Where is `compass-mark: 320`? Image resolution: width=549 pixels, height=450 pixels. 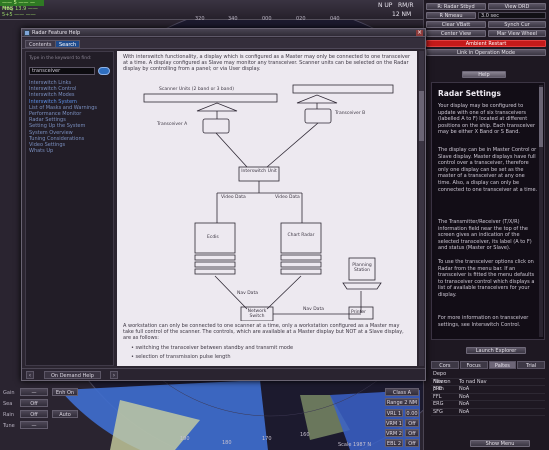
compass-mark: 320 is located at coordinates (200, 19).